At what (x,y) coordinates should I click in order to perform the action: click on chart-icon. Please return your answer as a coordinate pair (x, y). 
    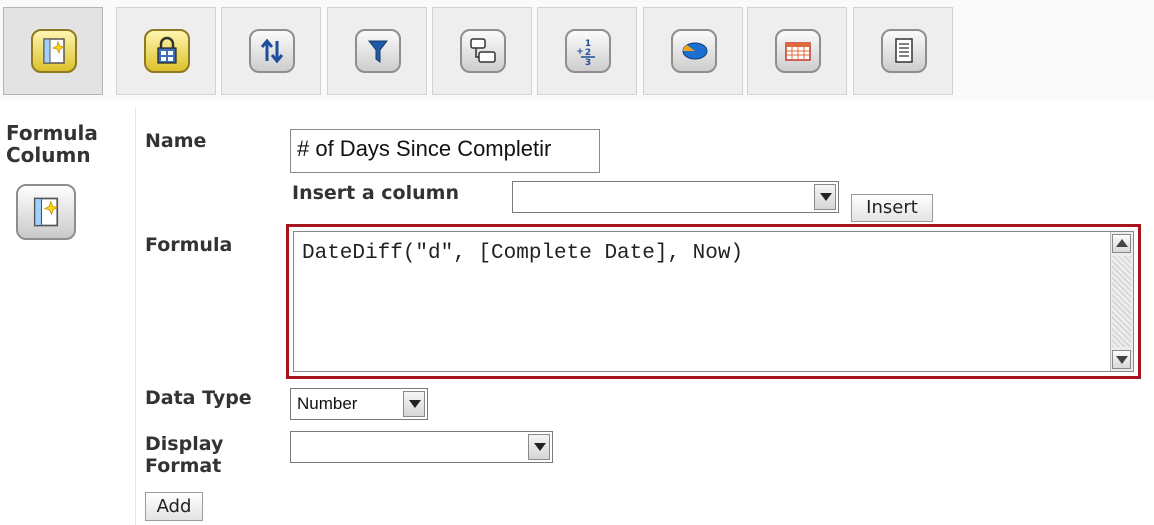
    Looking at the image, I should click on (694, 51).